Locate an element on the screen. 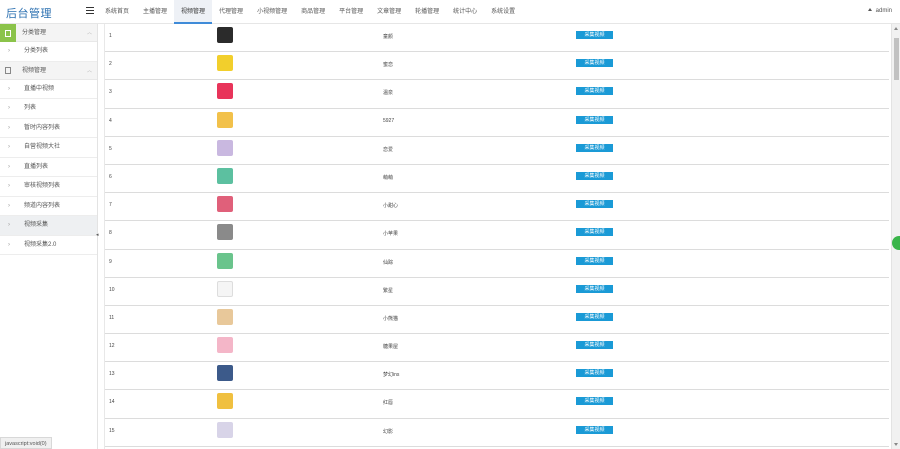  sidebar-item: › 直播中视频 is located at coordinates (48, 89).